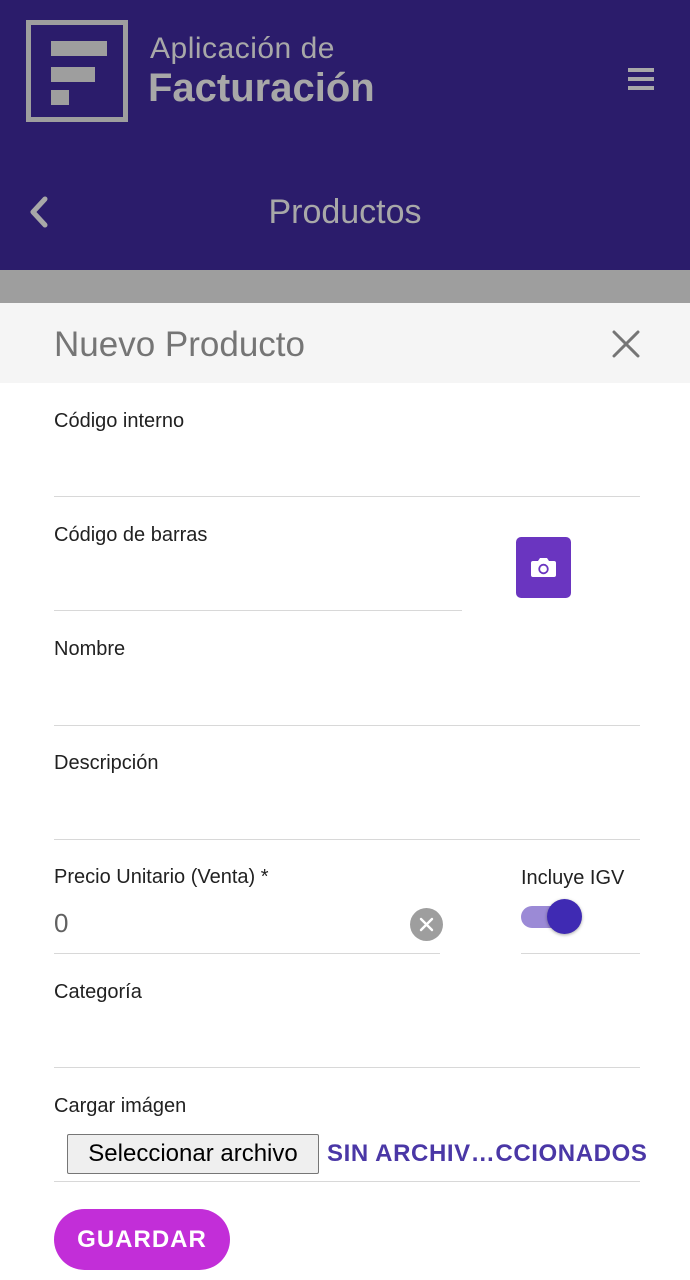 The height and width of the screenshot is (1280, 690). I want to click on camera-icon, so click(543, 567).